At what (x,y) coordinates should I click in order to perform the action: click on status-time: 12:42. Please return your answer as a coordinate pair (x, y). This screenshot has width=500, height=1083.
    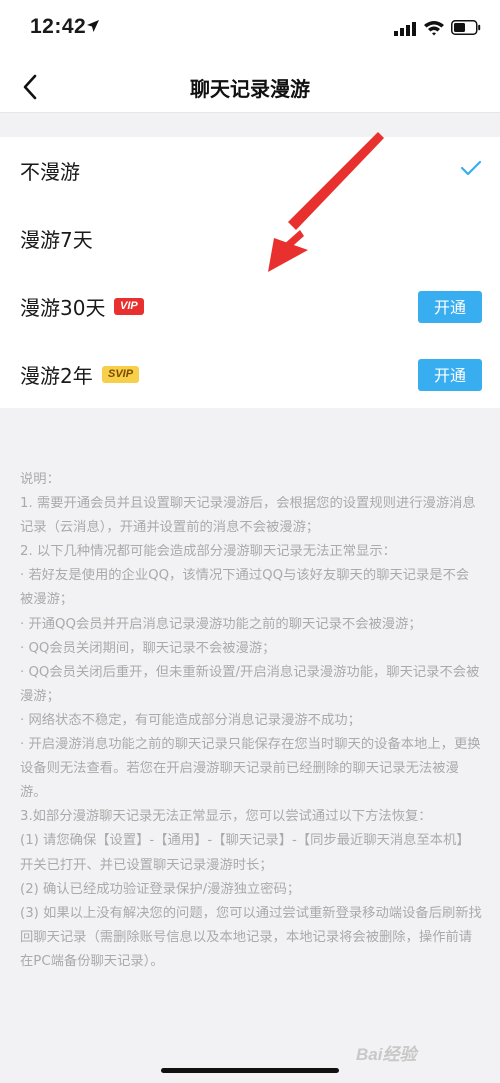
    Looking at the image, I should click on (58, 26).